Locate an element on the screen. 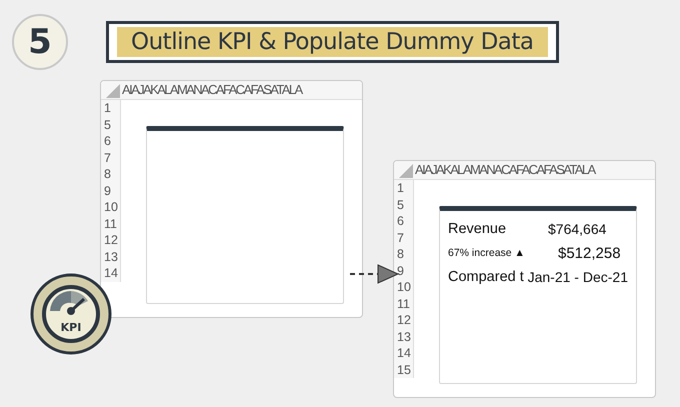 The width and height of the screenshot is (680, 407). kpi-label: Revenue is located at coordinates (478, 229).